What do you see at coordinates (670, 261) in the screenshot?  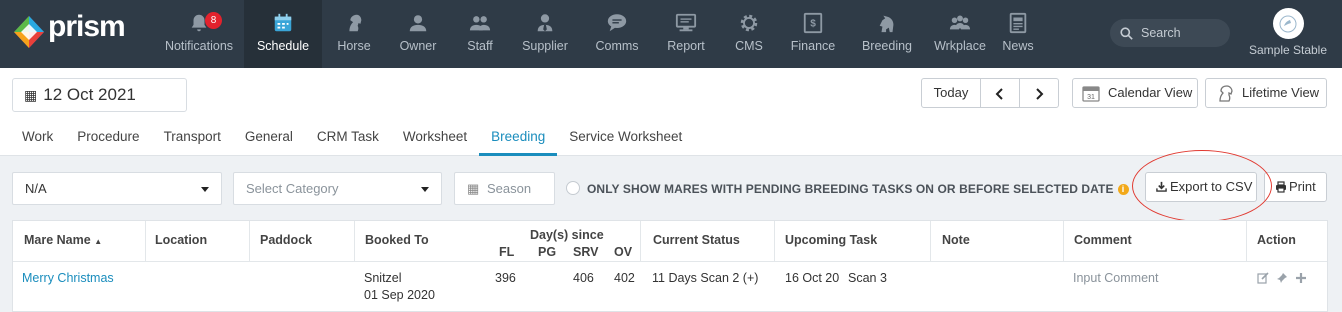 I see `header-divider` at bounding box center [670, 261].